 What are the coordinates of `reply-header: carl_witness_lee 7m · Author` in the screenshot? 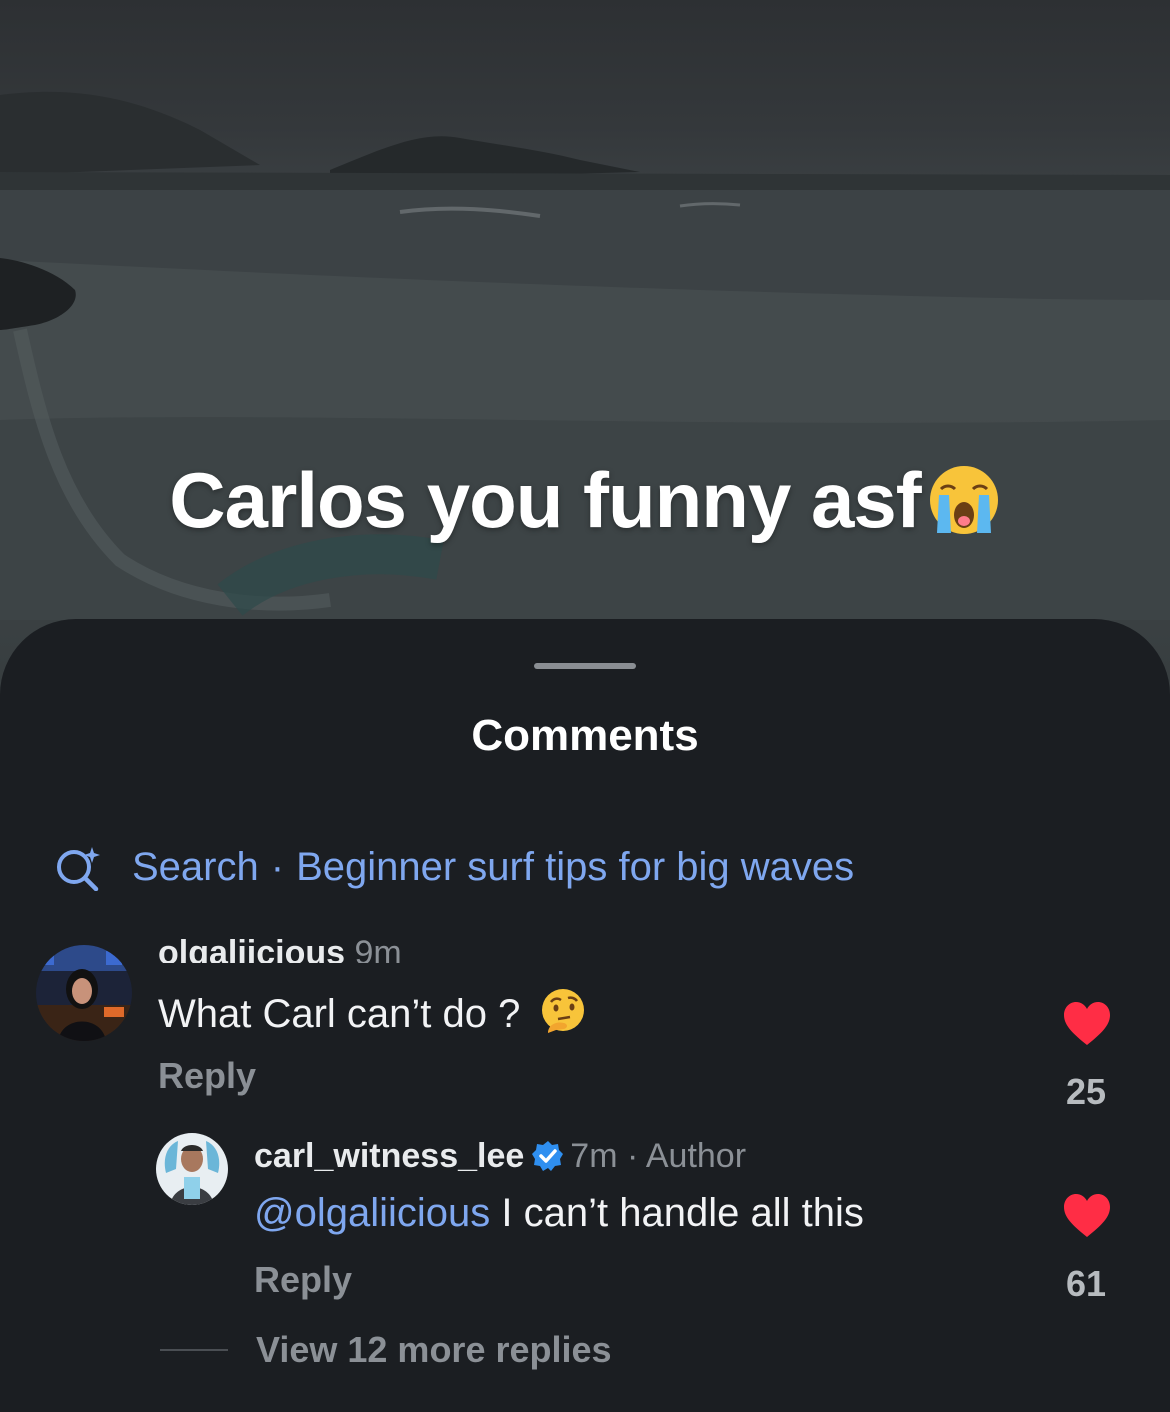 It's located at (500, 1156).